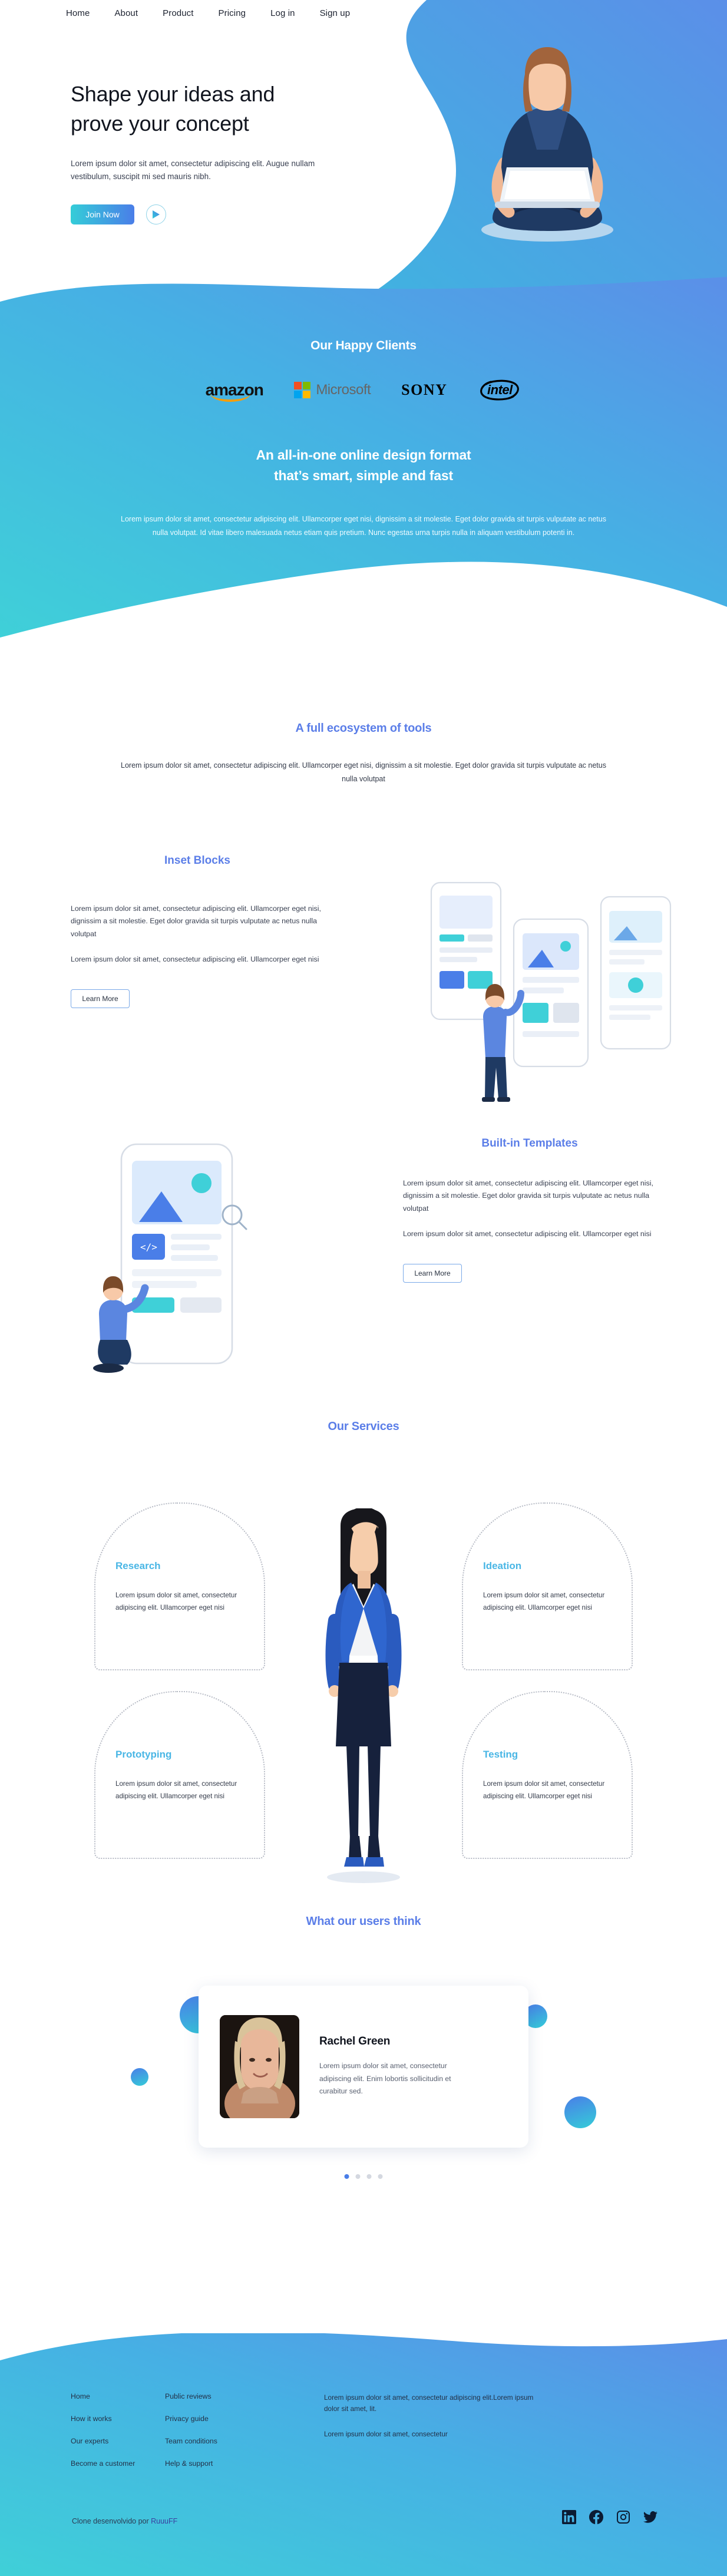  I want to click on hero-title-line2: prove your concept, so click(160, 123).